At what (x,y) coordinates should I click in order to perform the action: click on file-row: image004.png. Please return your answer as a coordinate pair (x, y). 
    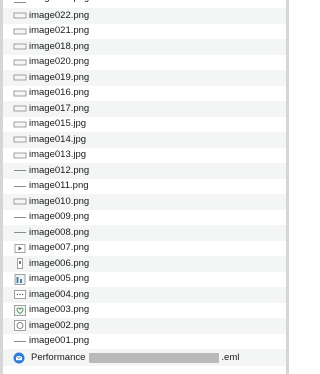
    Looking at the image, I should click on (144, 295).